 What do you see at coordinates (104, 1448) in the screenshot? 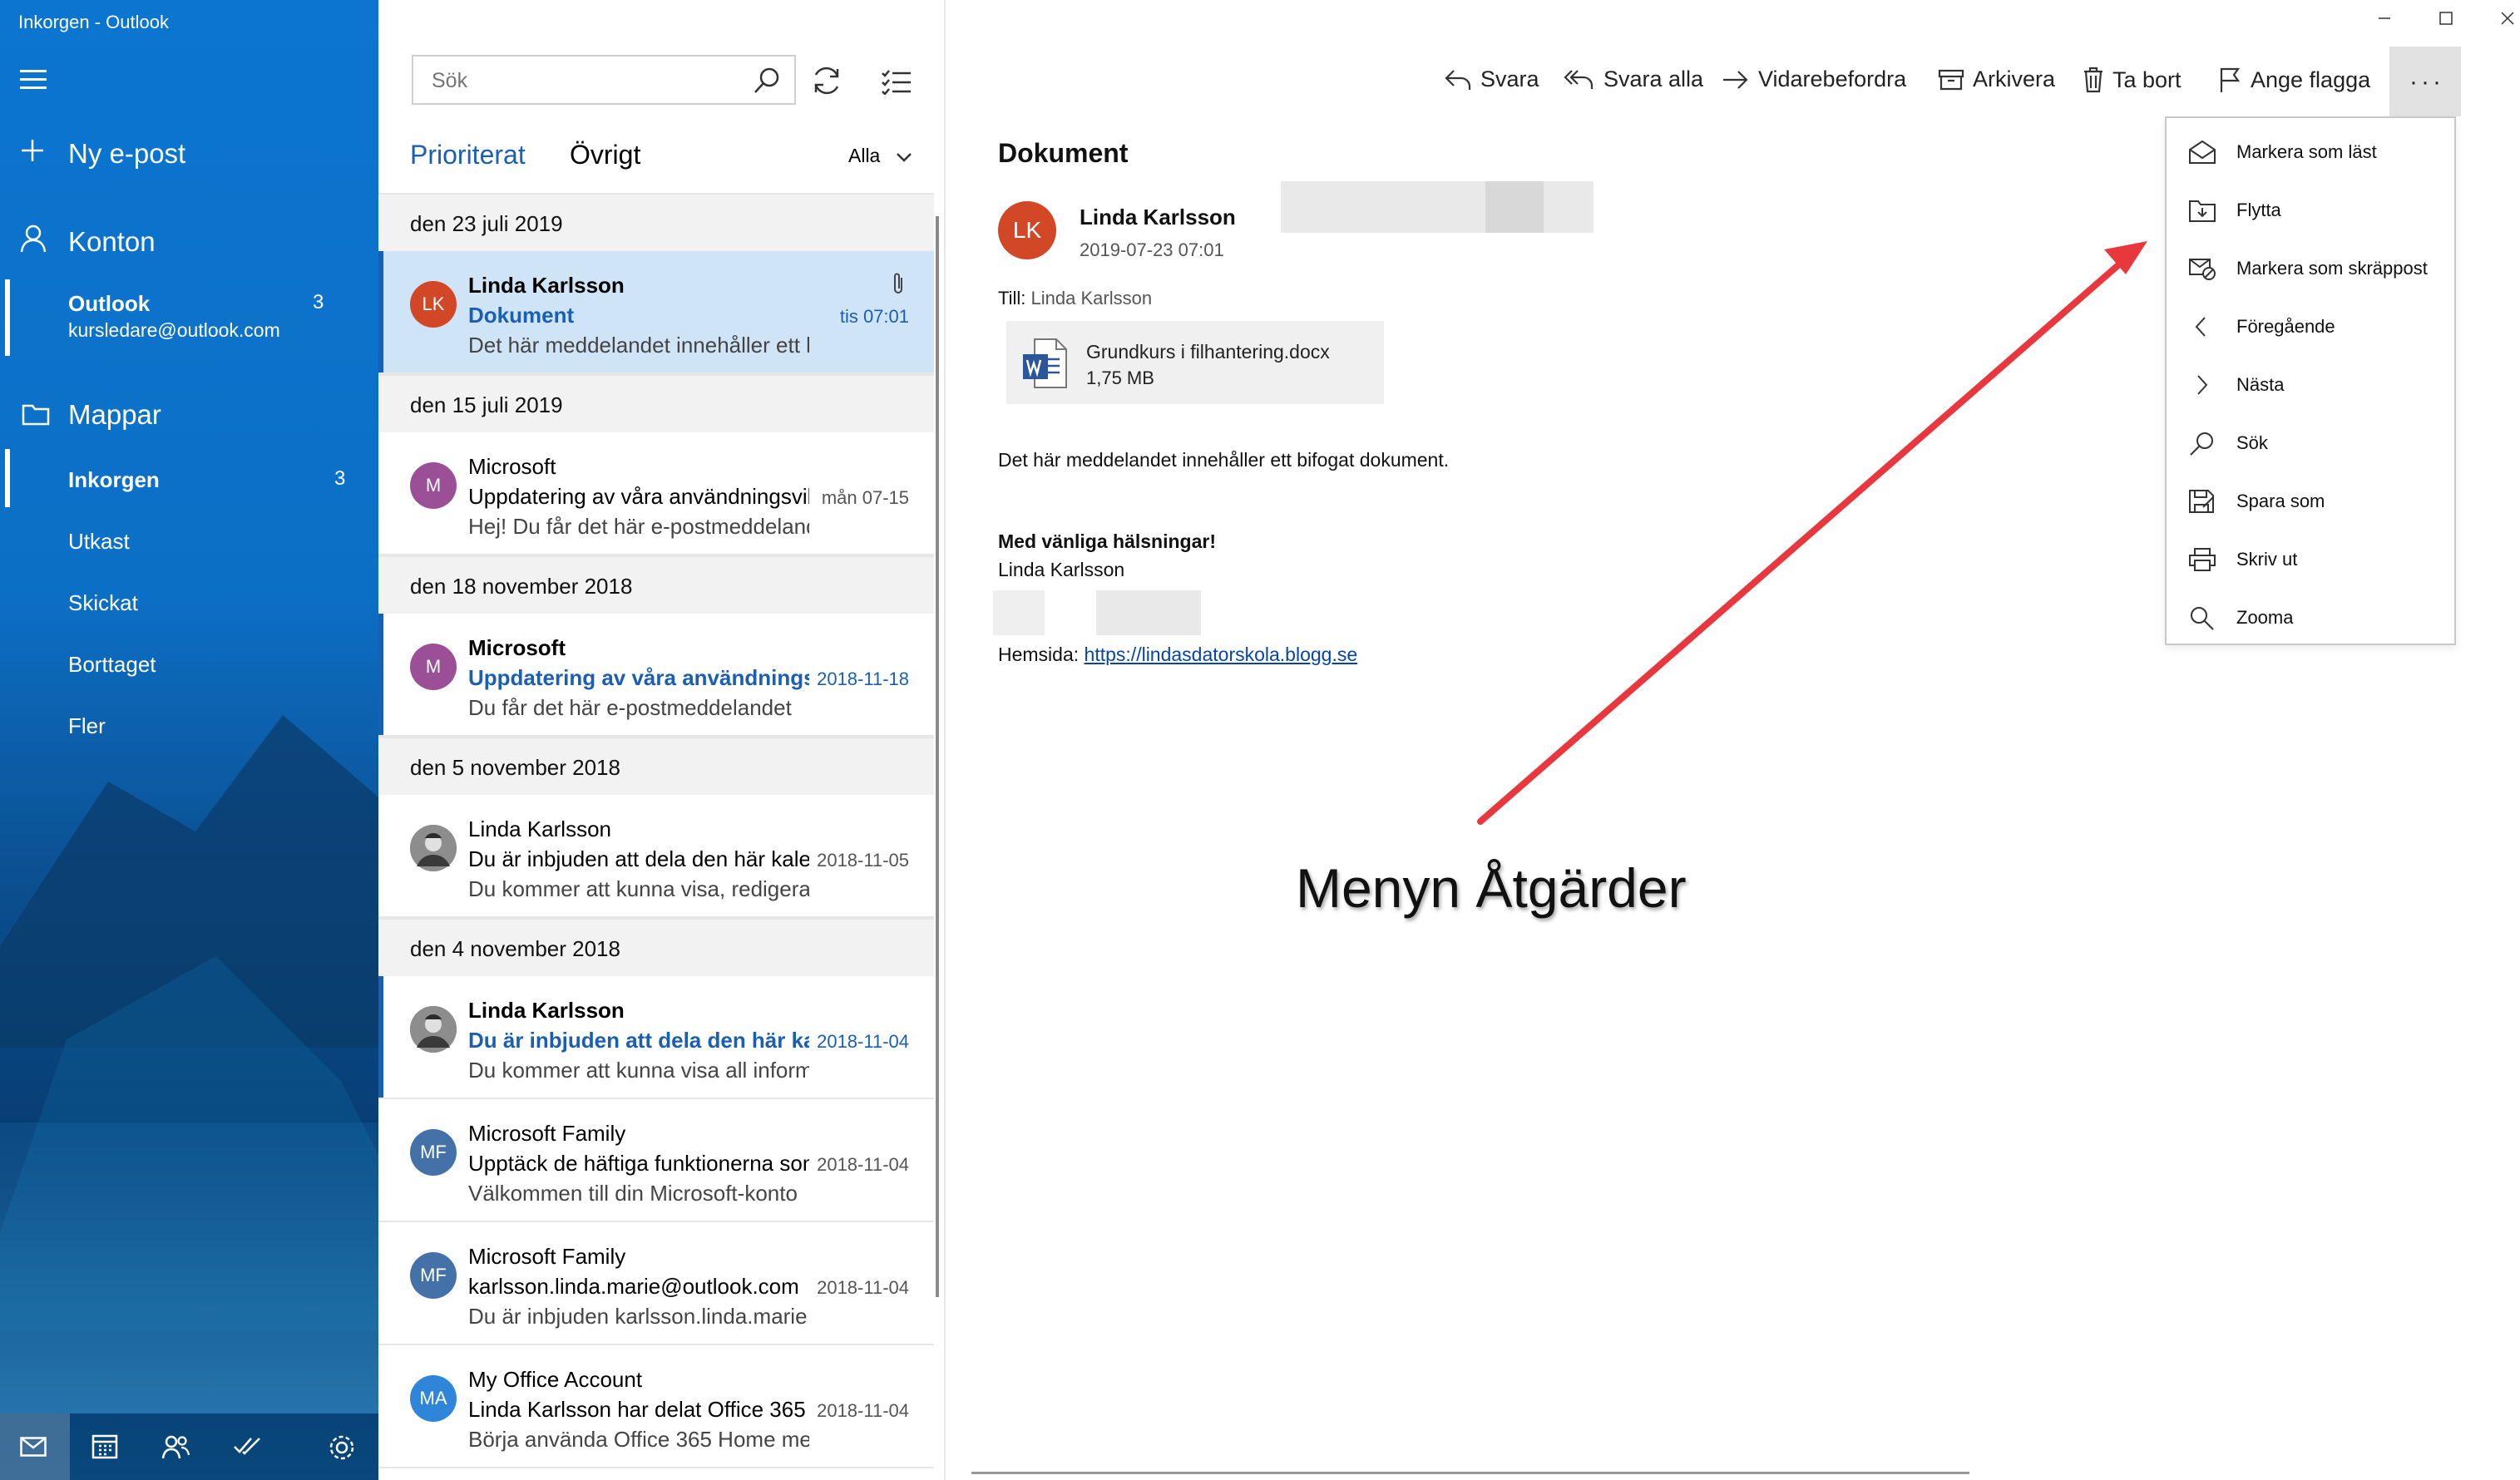
I see `calendar-icon` at bounding box center [104, 1448].